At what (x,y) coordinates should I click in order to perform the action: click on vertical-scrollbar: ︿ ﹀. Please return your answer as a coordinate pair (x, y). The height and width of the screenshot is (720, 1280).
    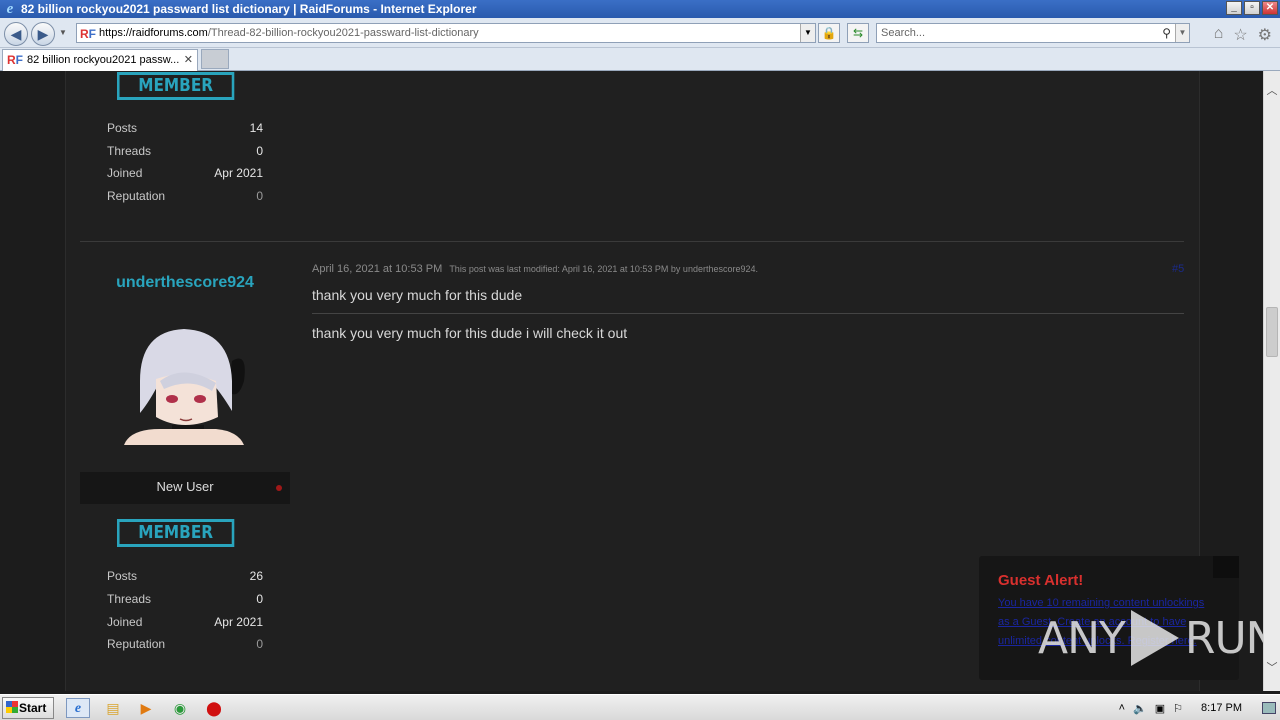
    Looking at the image, I should click on (1271, 381).